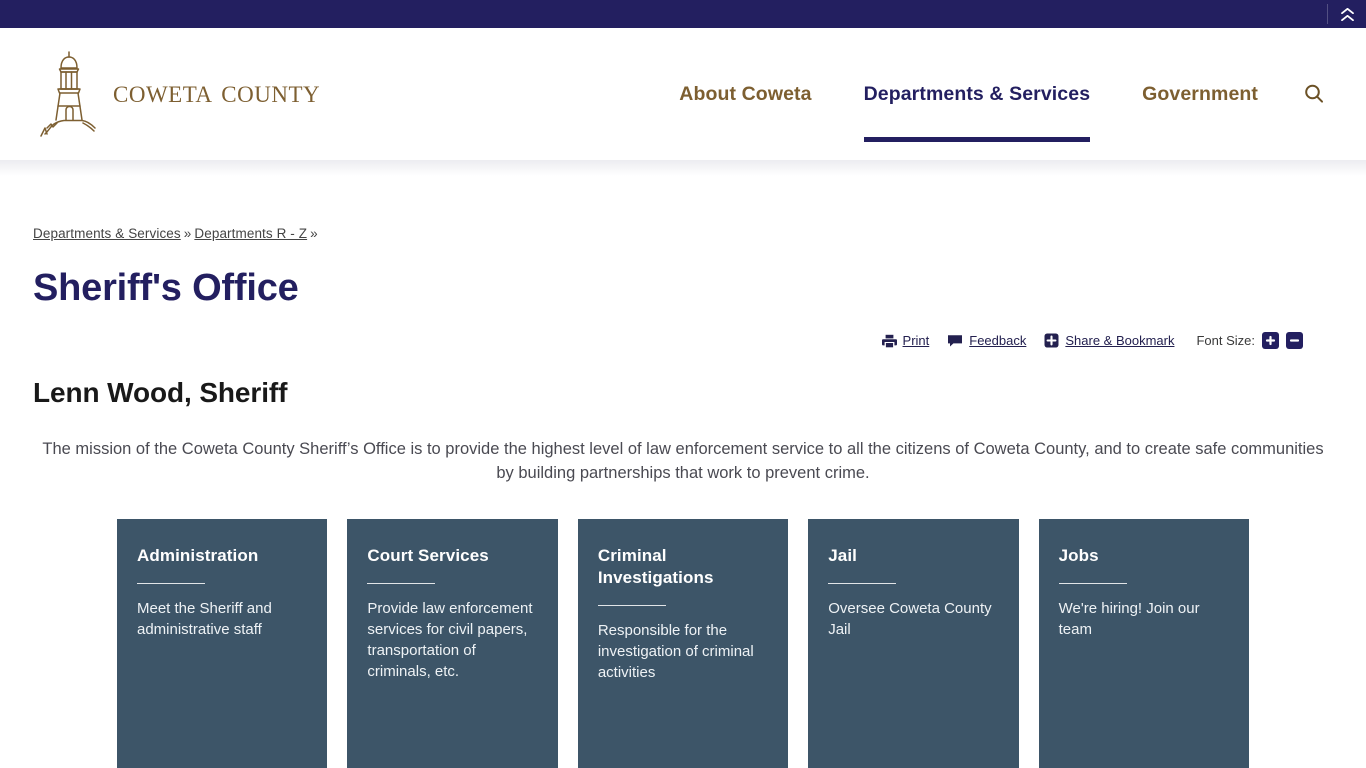  I want to click on breadcrumb-item-departments-services: Departments & Services, so click(107, 233).